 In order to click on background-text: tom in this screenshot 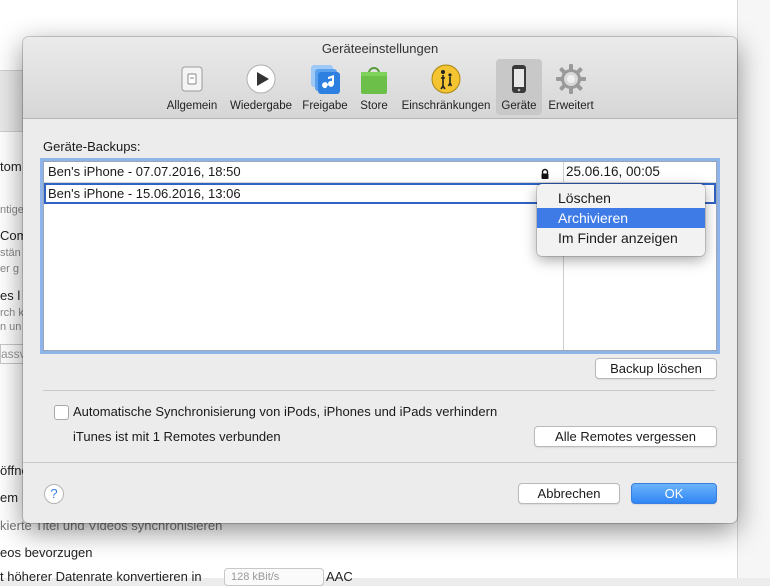, I will do `click(11, 166)`.